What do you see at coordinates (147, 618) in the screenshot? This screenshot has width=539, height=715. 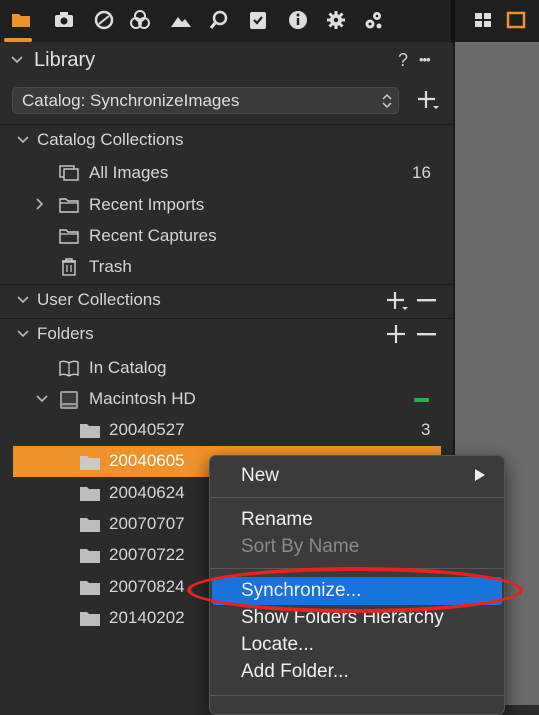 I see `folder-item: 20140202` at bounding box center [147, 618].